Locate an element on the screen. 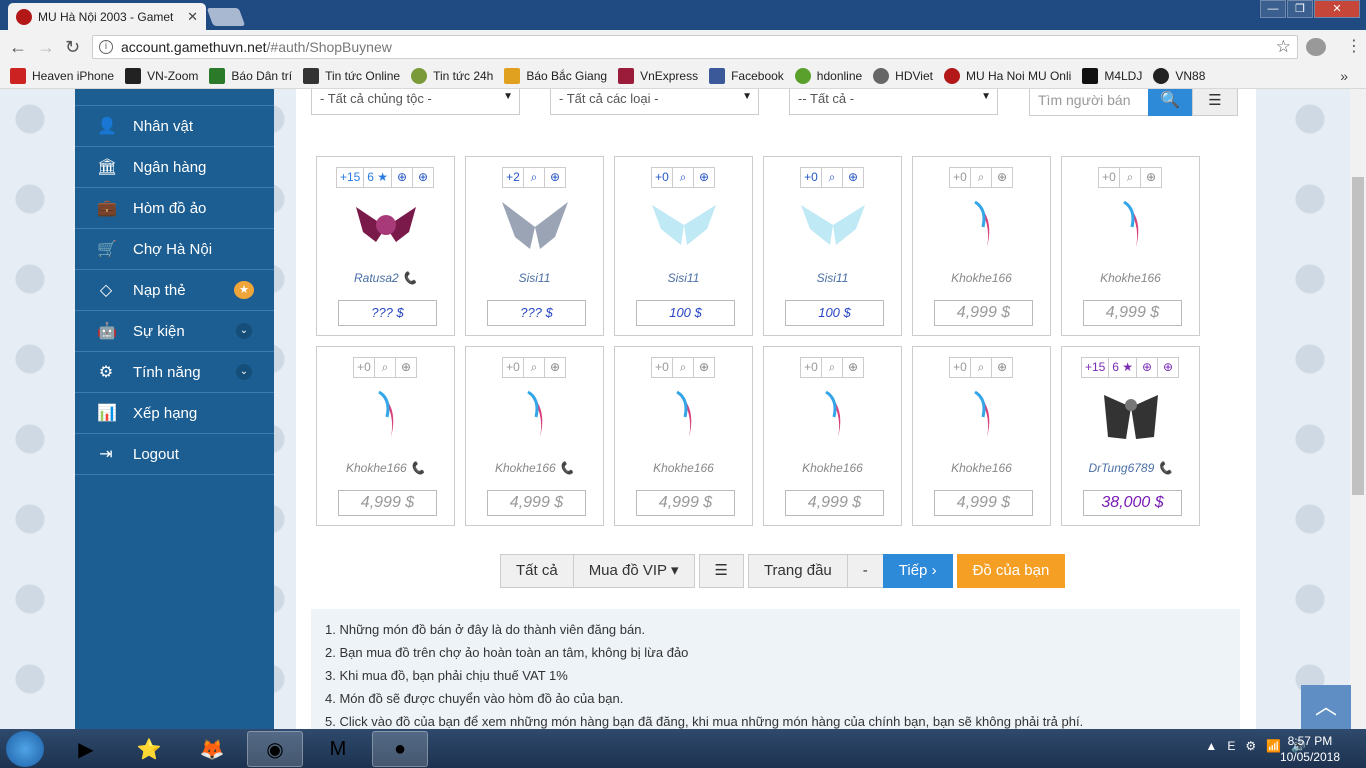 Image resolution: width=1366 pixels, height=768 pixels. scroll-to-top-button: ︿ is located at coordinates (1326, 707).